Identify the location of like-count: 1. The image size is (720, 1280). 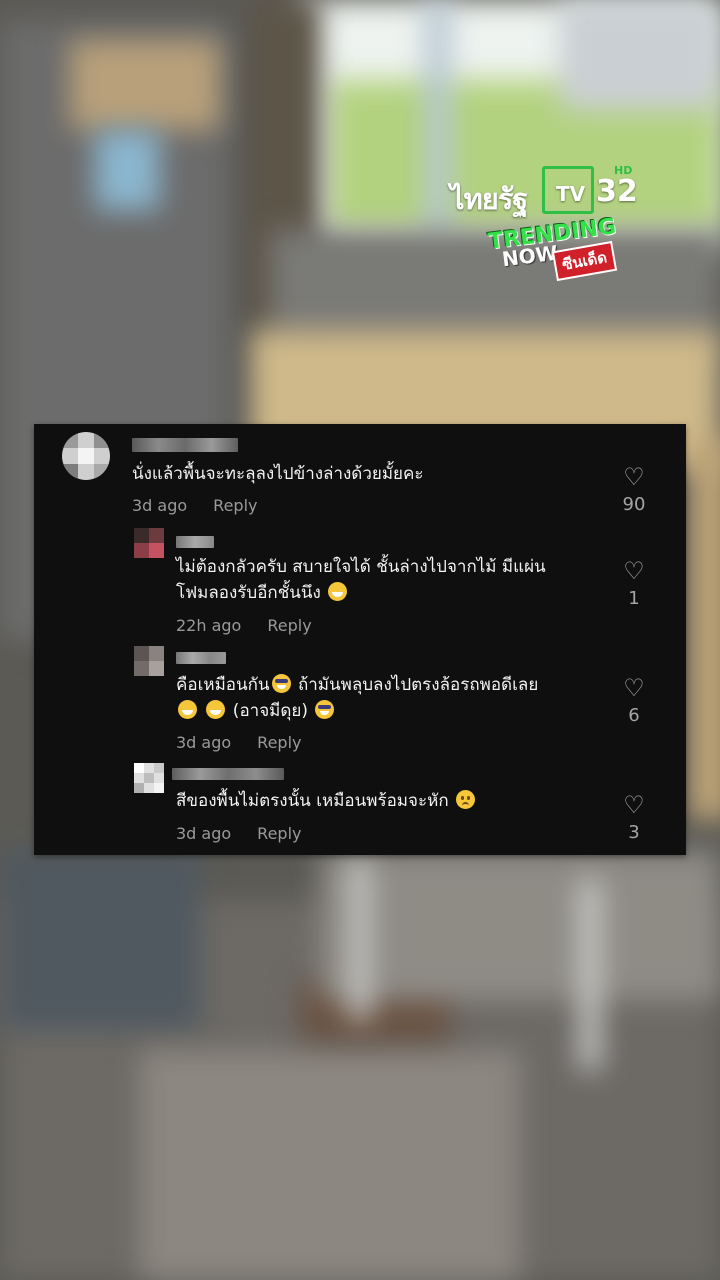
(634, 598).